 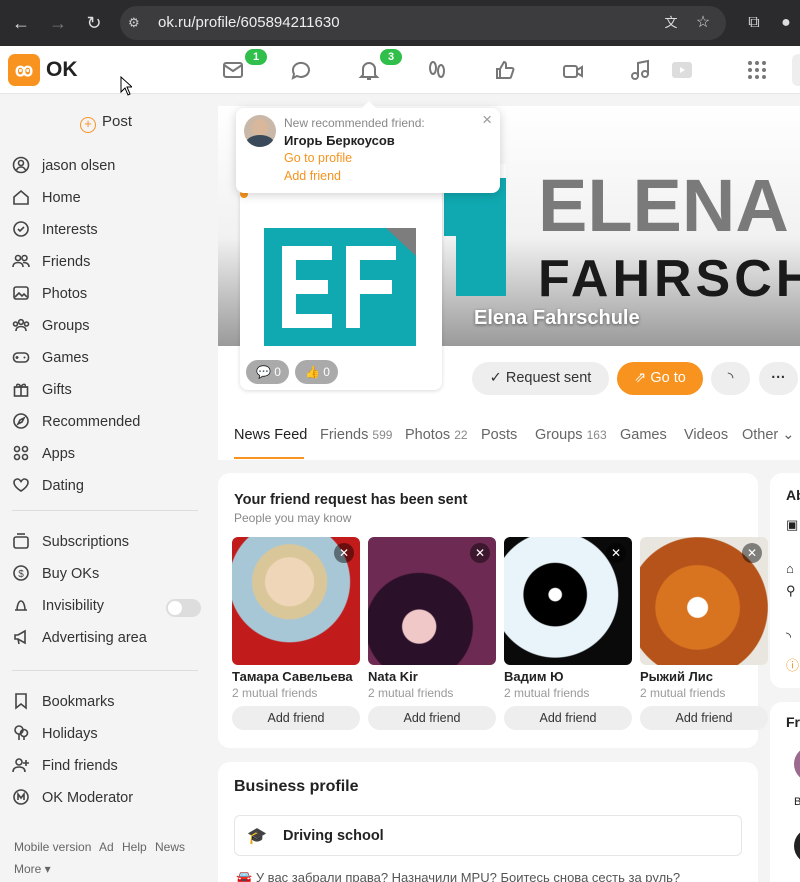 What do you see at coordinates (369, 70) in the screenshot?
I see `notifications-bell-icon` at bounding box center [369, 70].